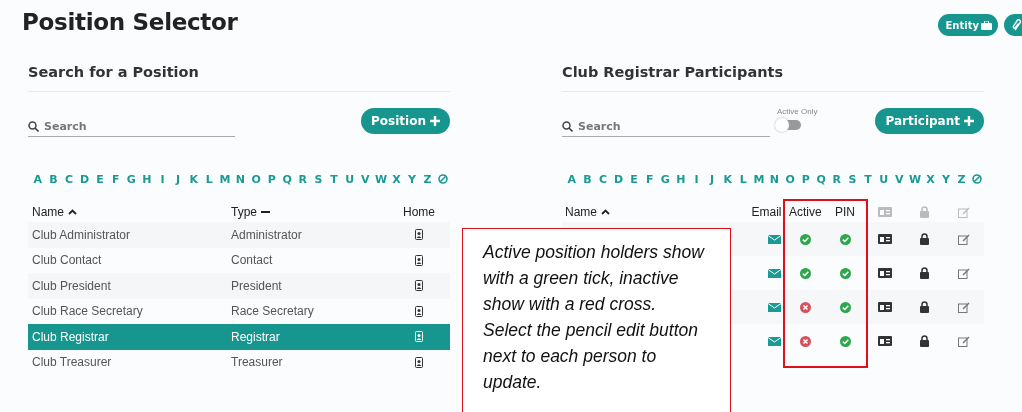 This screenshot has width=1022, height=412. I want to click on add-position-button: Position, so click(405, 121).